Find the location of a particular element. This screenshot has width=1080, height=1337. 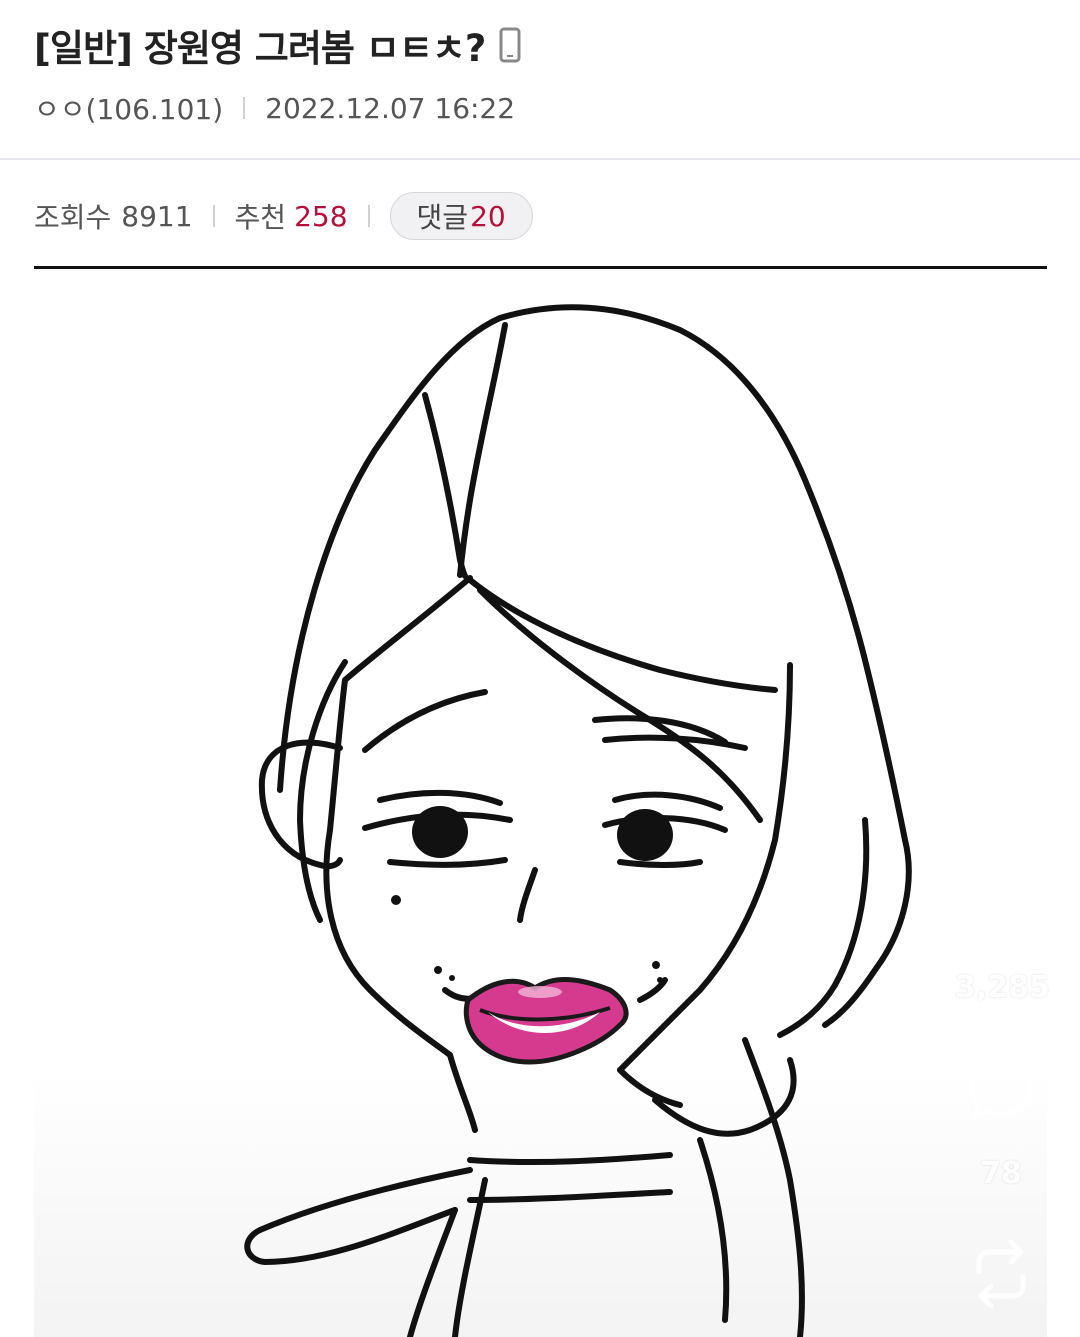

heart-icon is located at coordinates (1001, 902).